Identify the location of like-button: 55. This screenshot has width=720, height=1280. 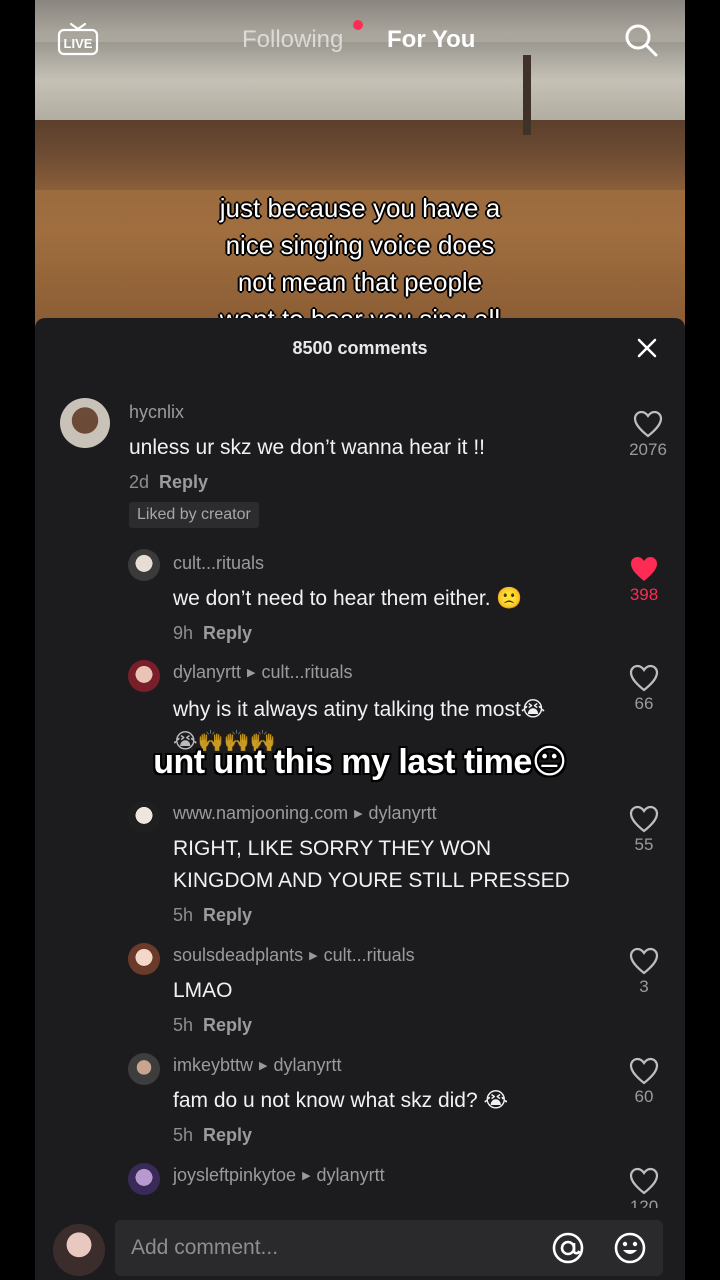
(644, 830).